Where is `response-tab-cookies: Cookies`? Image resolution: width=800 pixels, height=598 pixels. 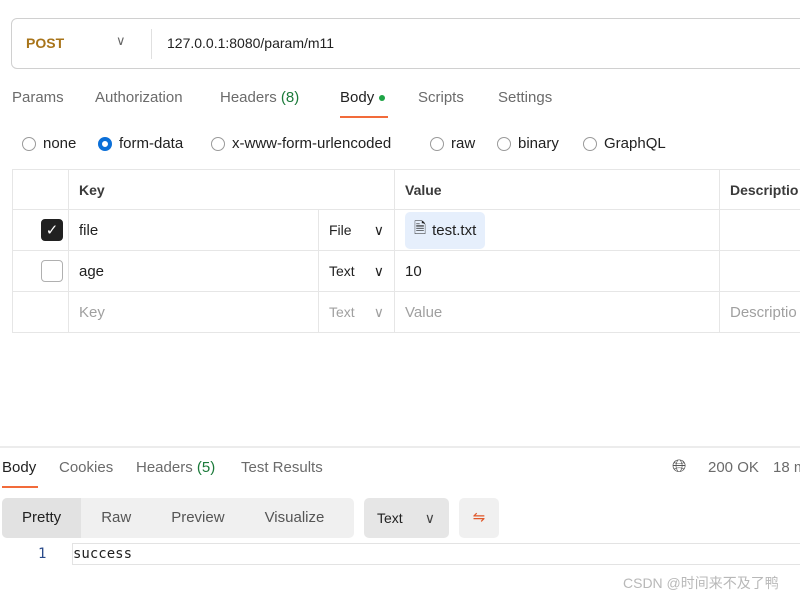 response-tab-cookies: Cookies is located at coordinates (86, 467).